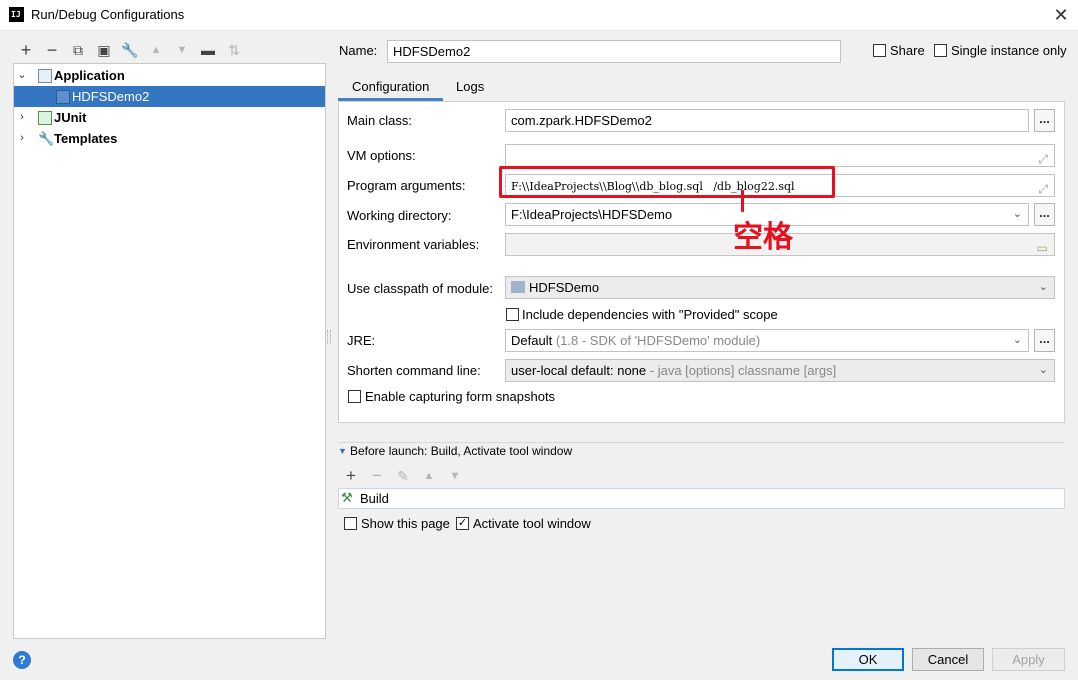 The height and width of the screenshot is (680, 1078). Describe the element at coordinates (86, 138) in the screenshot. I see `tree-item-label: Templates` at that location.